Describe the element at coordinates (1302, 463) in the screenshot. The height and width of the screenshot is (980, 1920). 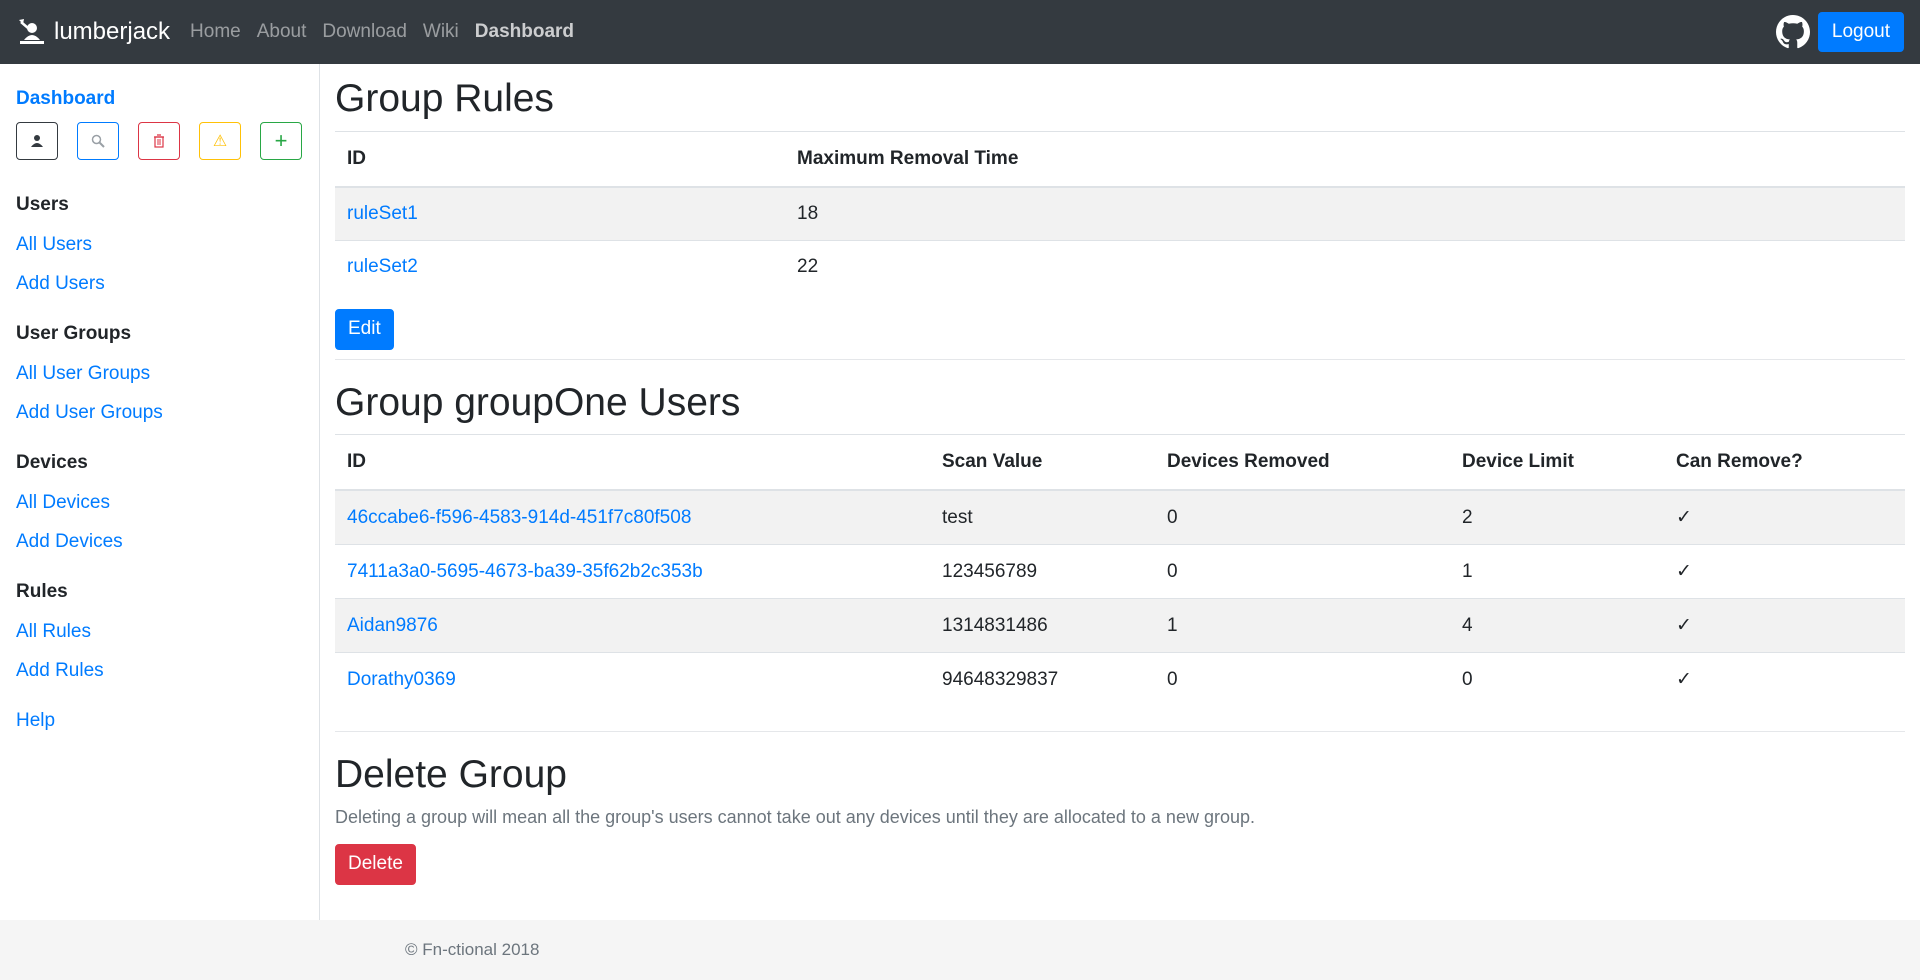
I see `column-header-devices-removed: Devices Removed` at that location.